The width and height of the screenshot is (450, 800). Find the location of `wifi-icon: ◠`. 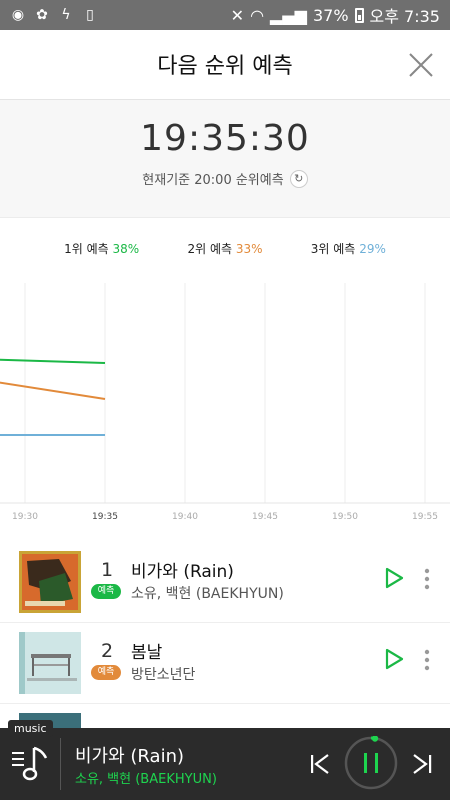

wifi-icon: ◠ is located at coordinates (257, 15).